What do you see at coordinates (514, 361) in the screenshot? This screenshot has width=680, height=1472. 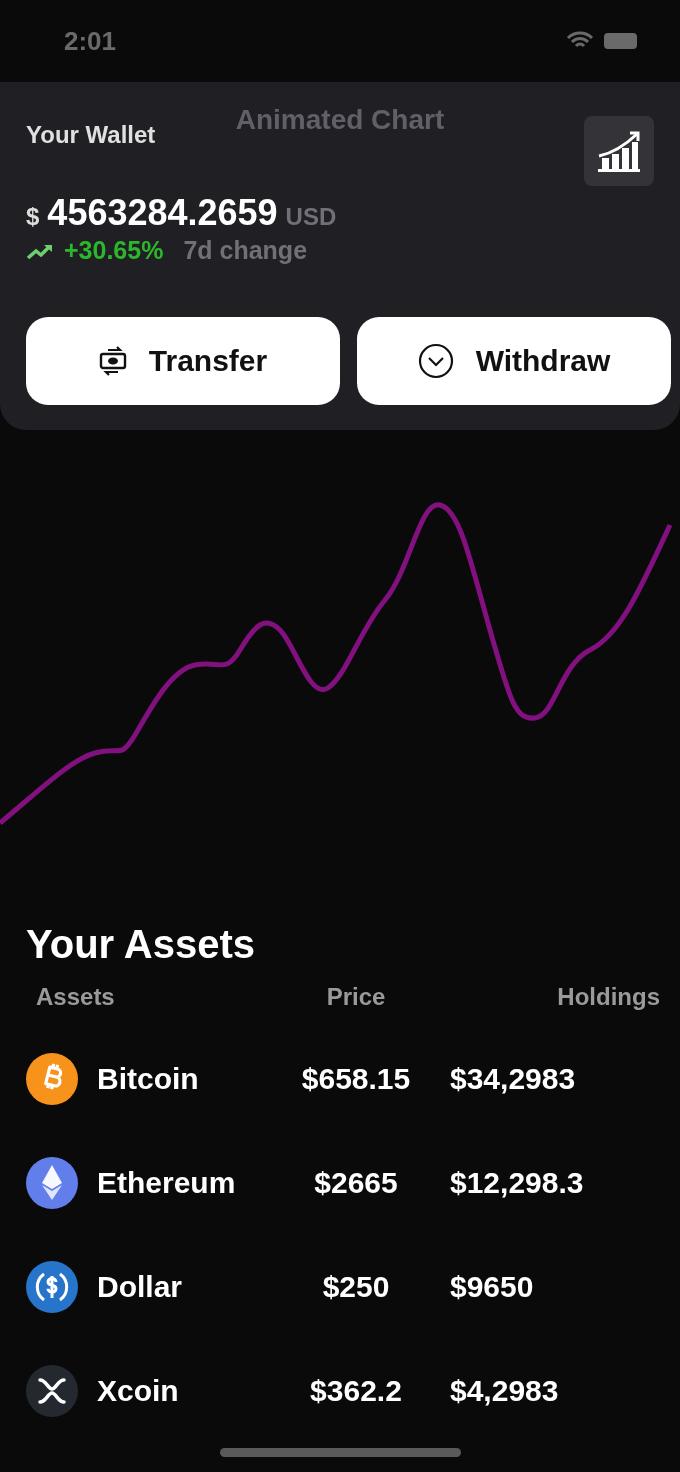 I see `withdraw-button: Withdraw` at bounding box center [514, 361].